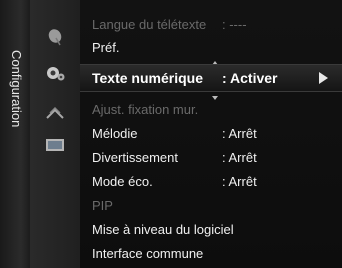 The width and height of the screenshot is (342, 268). I want to click on menu-item-label: Mise à niveau du logiciel, so click(163, 229).